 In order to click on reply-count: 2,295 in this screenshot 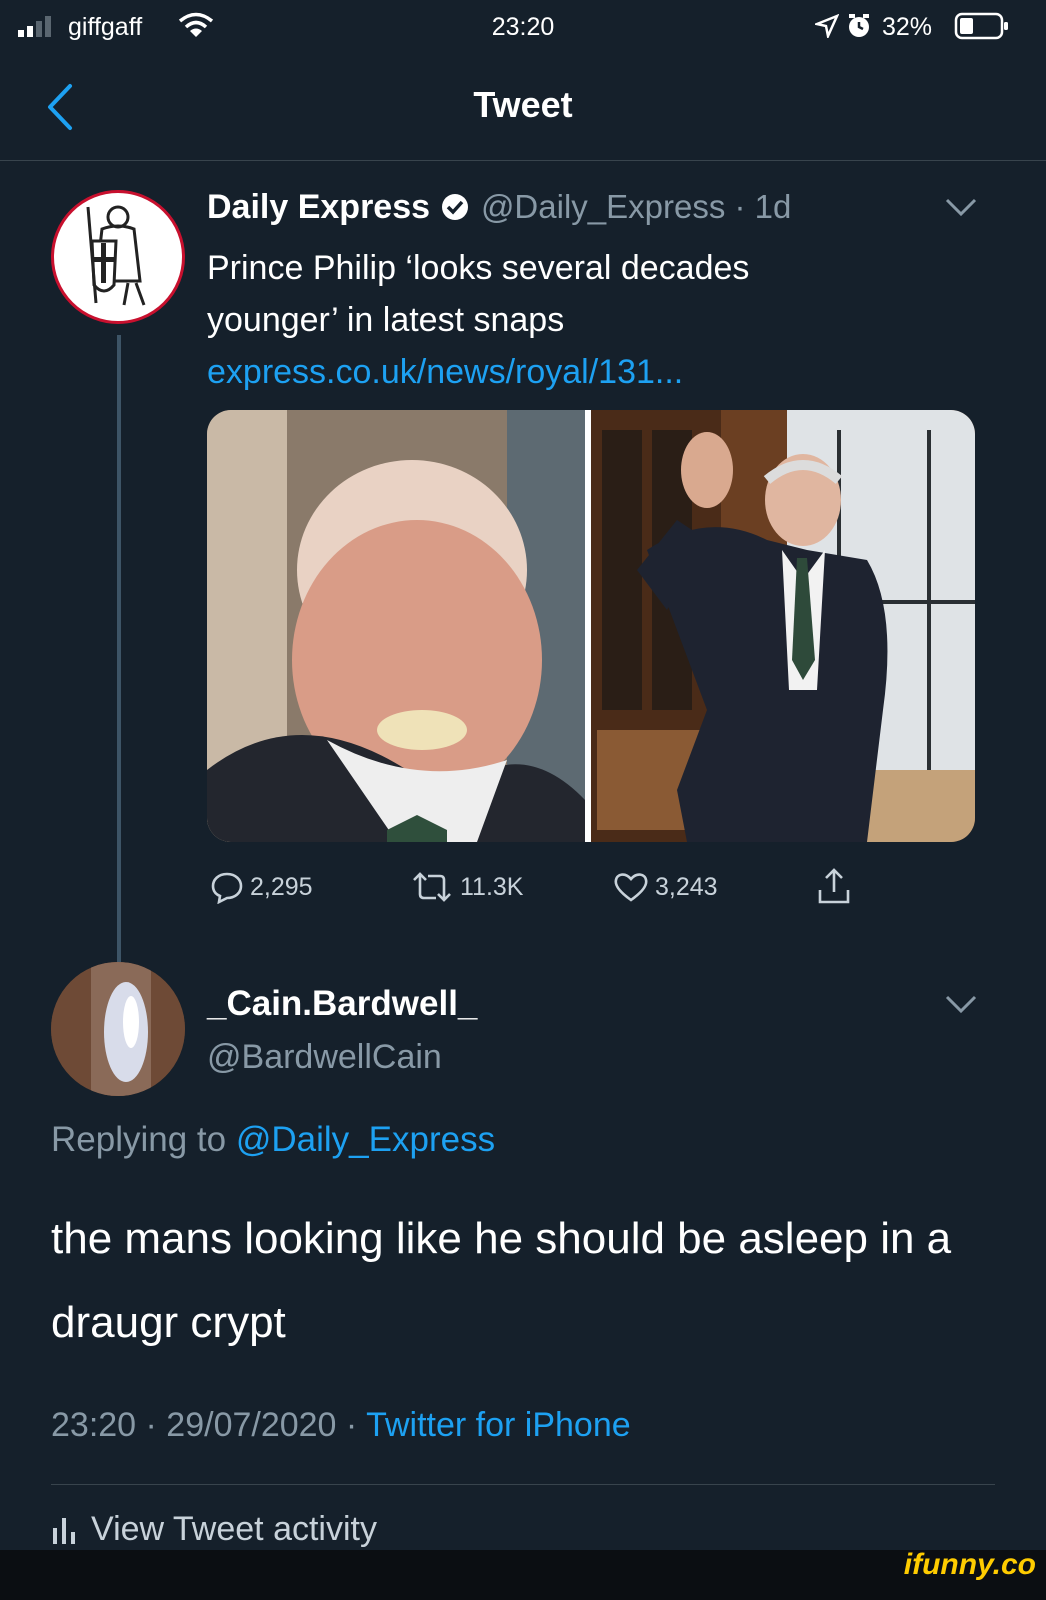, I will do `click(281, 886)`.